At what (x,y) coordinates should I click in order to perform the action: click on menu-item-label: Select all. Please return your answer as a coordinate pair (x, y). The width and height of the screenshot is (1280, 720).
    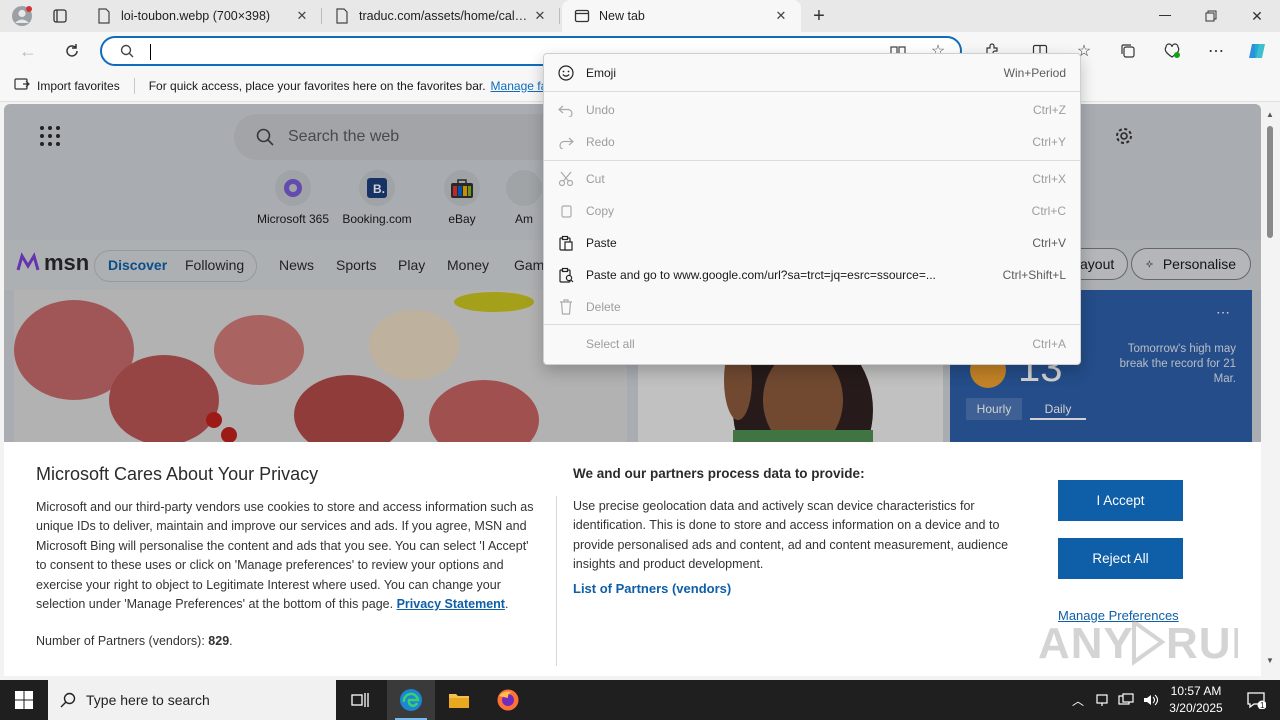
    Looking at the image, I should click on (610, 344).